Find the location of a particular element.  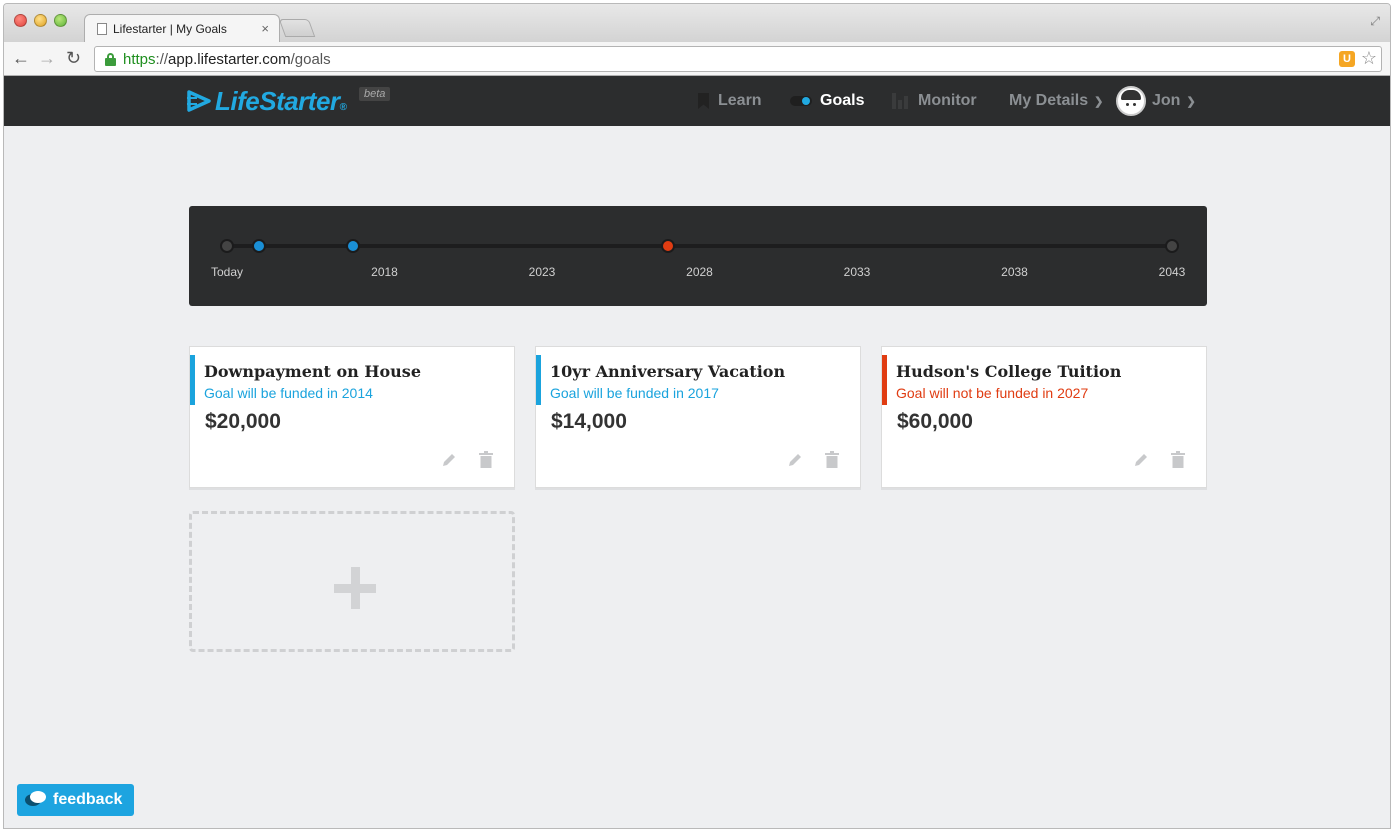

nav-goals-label: Goals is located at coordinates (842, 100).